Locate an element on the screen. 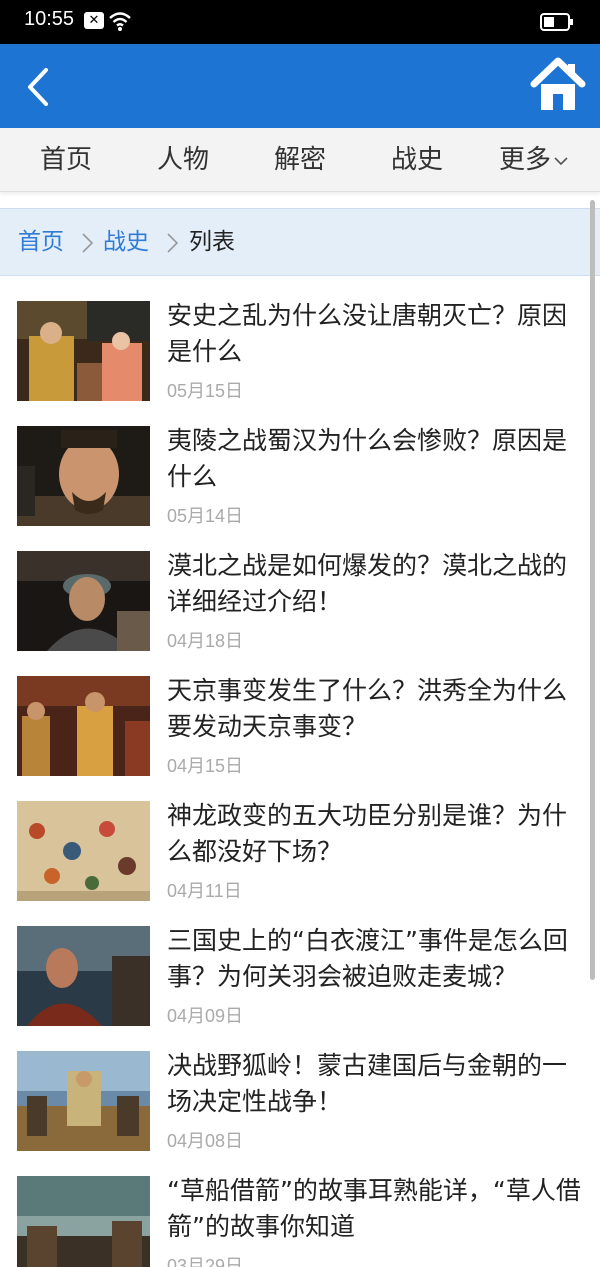 The image size is (600, 1267). article-date: 05月15日 is located at coordinates (205, 391).